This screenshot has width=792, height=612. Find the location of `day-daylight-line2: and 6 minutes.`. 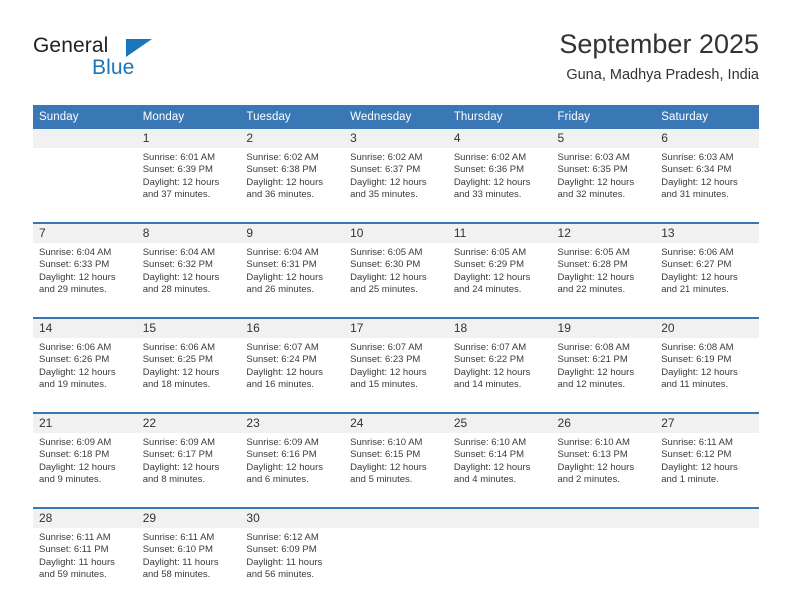

day-daylight-line2: and 6 minutes. is located at coordinates (277, 480).